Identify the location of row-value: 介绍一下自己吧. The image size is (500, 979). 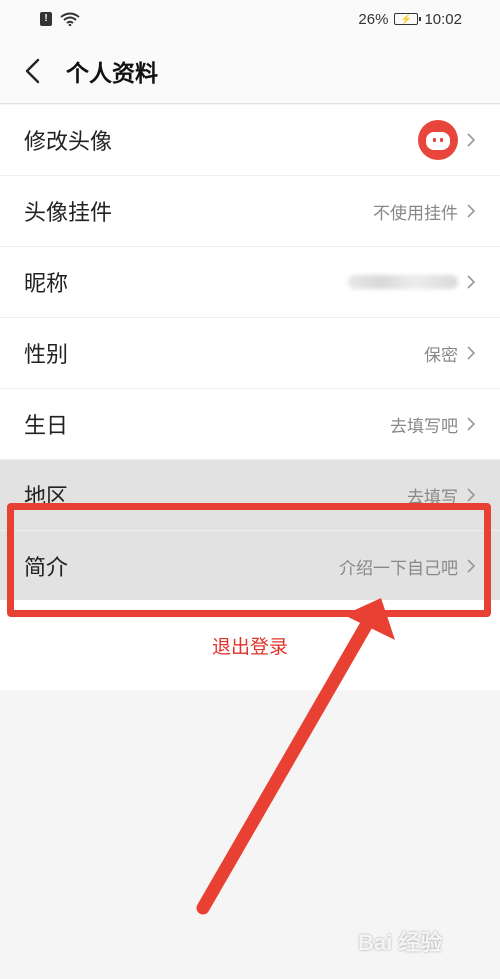
(398, 568).